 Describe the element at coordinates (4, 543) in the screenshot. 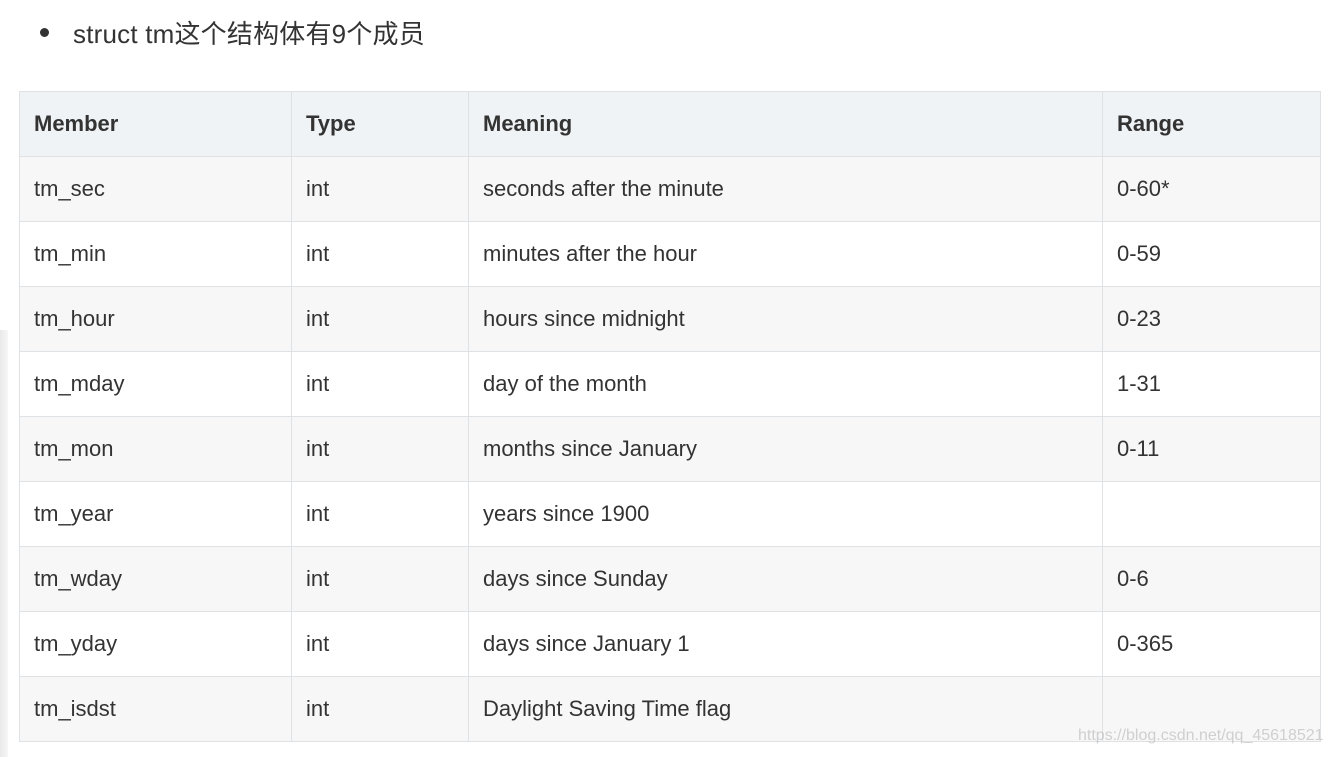

I see `left-edge-shadow` at that location.